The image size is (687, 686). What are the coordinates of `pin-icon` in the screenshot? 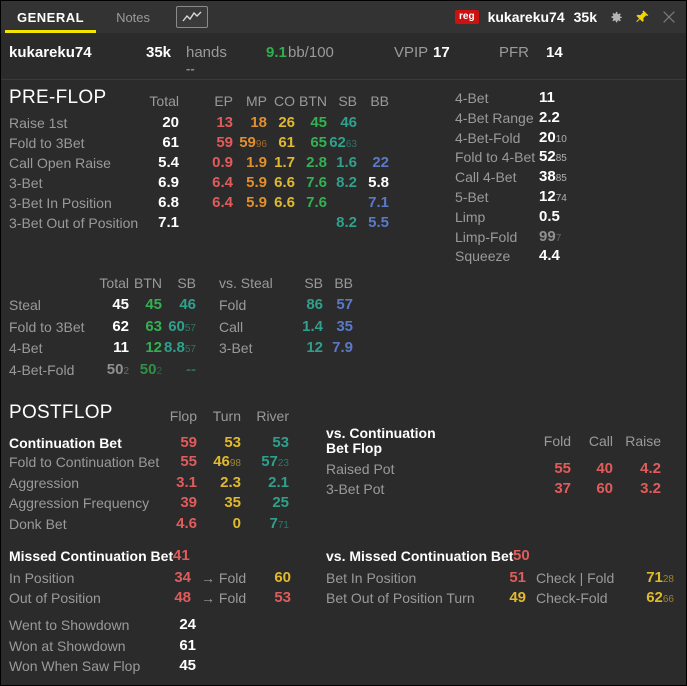 It's located at (642, 17).